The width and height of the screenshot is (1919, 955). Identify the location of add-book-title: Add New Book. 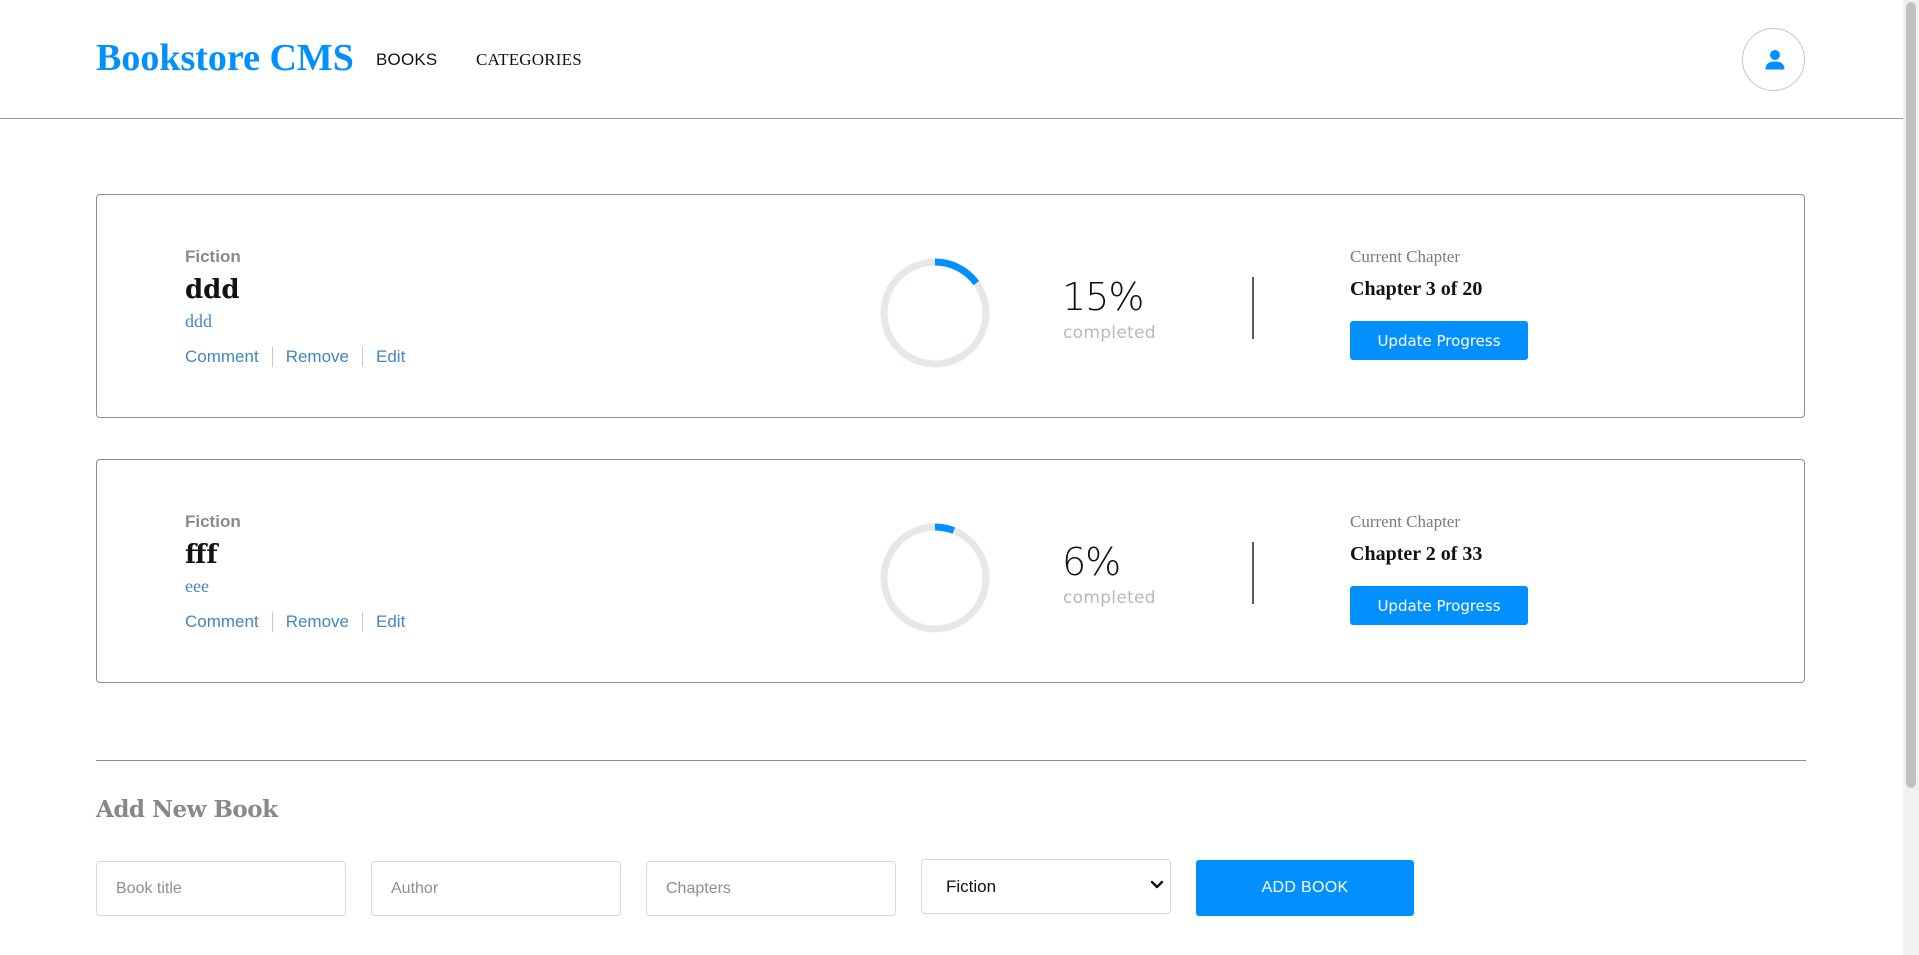
(187, 809).